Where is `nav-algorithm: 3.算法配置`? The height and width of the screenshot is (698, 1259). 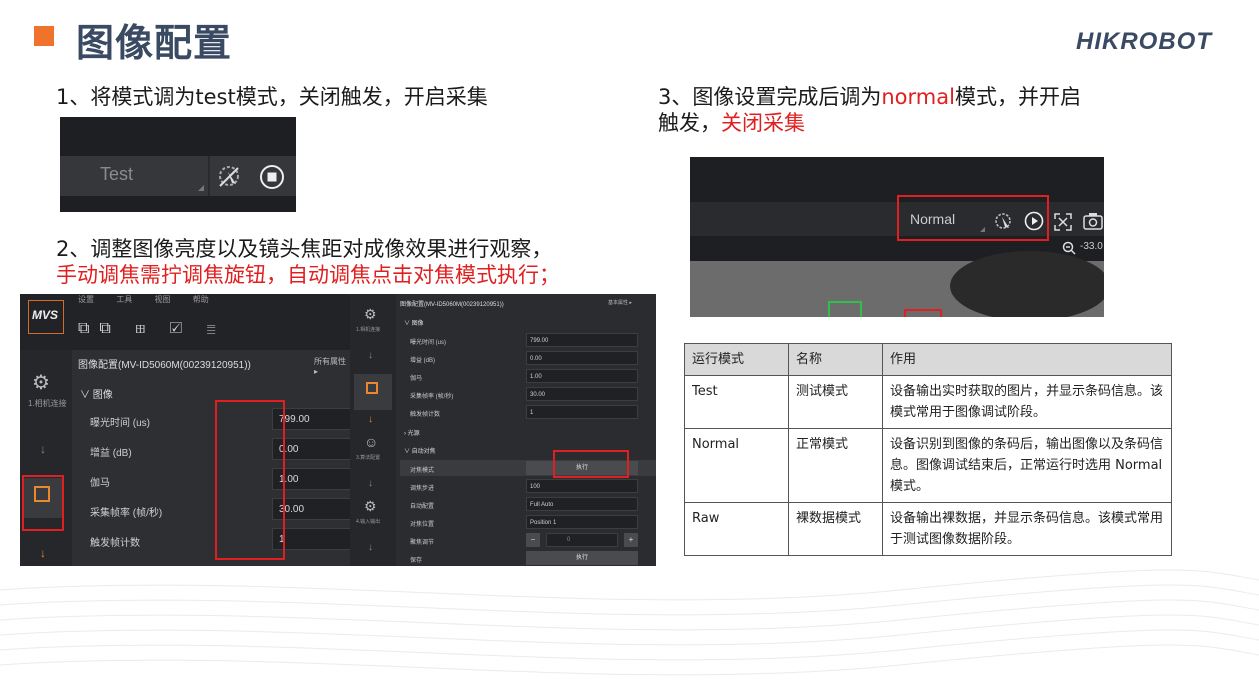
nav-algorithm: 3.算法配置 is located at coordinates (368, 457).